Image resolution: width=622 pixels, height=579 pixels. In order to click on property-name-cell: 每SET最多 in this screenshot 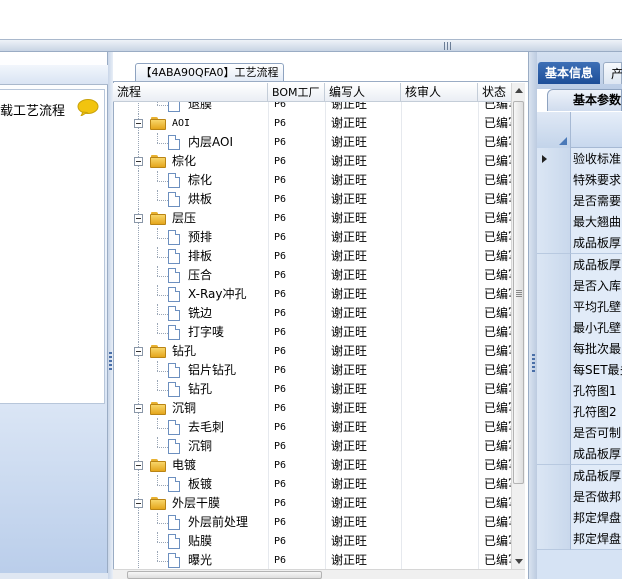, I will do `click(596, 370)`.